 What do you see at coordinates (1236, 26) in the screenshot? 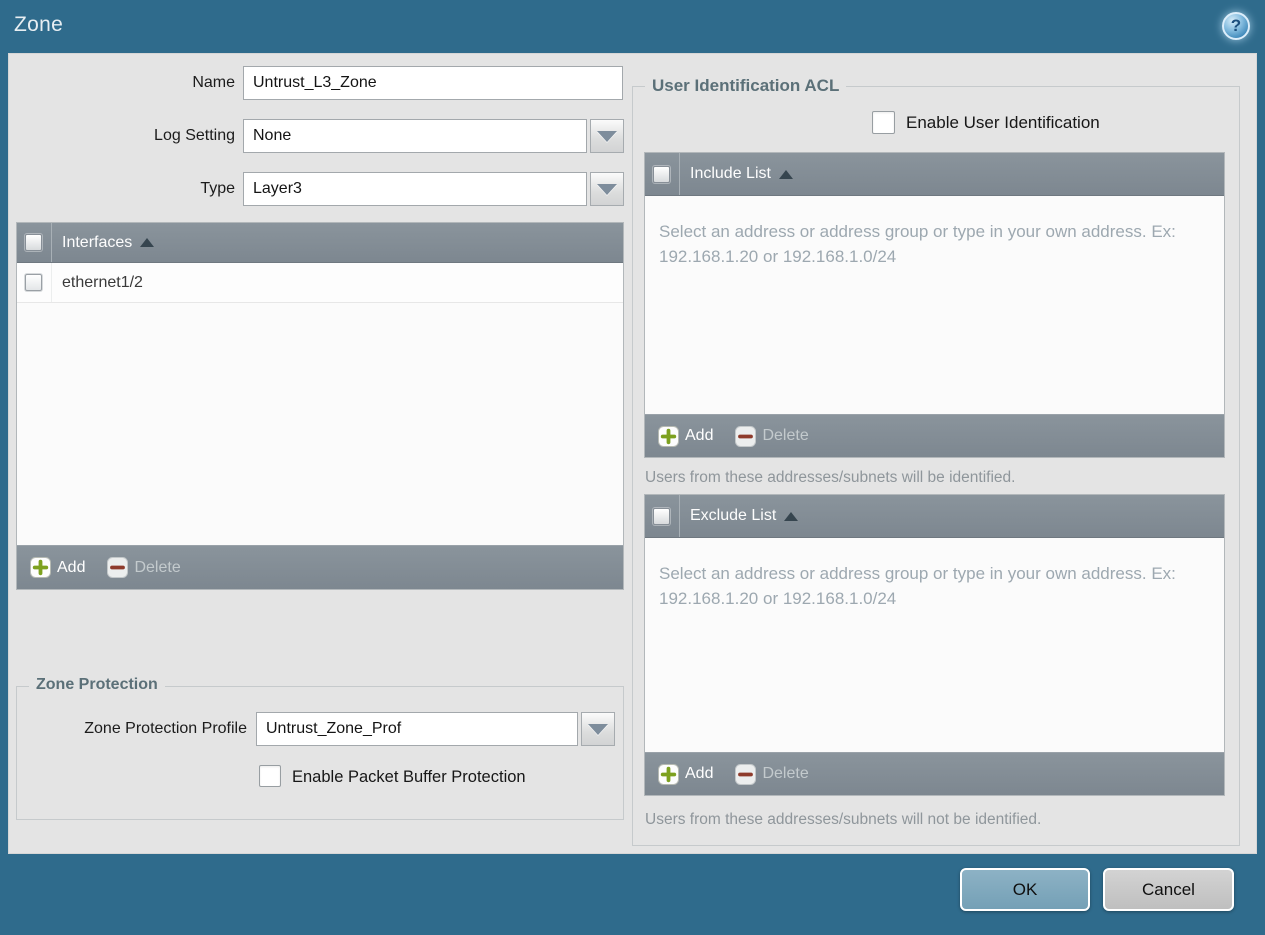
I see `help-icon: ?` at bounding box center [1236, 26].